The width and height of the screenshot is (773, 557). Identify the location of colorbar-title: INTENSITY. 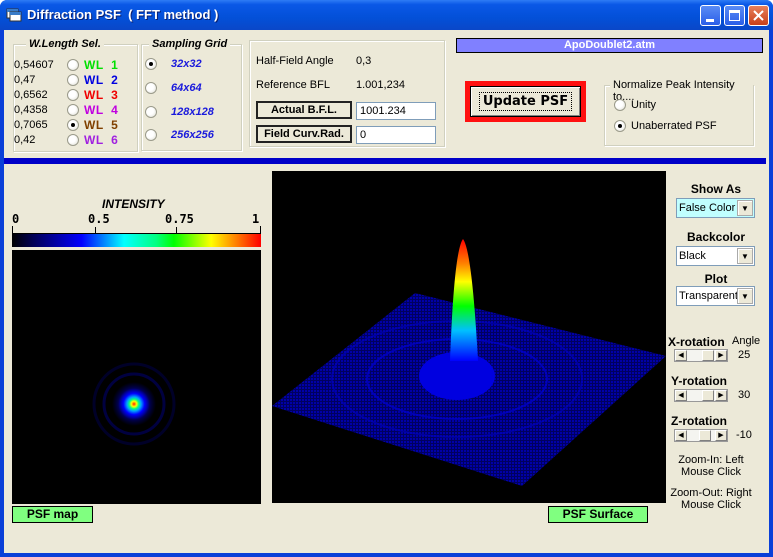
(133, 204).